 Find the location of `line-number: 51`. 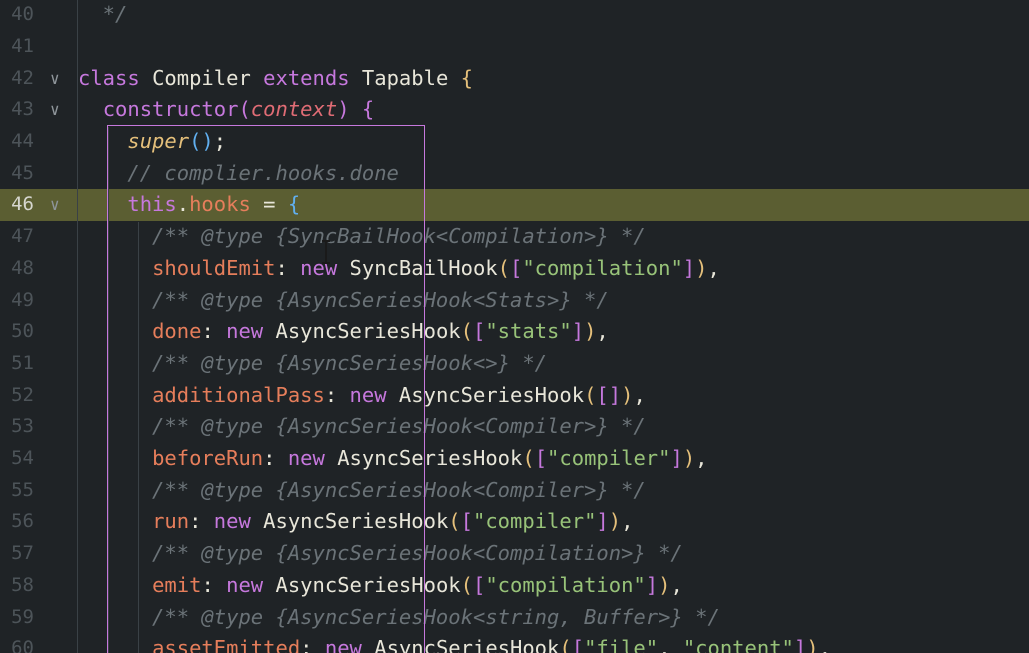

line-number: 51 is located at coordinates (22, 362).